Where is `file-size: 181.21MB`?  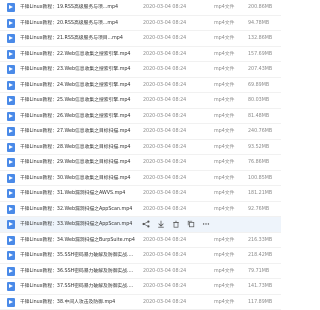 file-size: 181.21MB is located at coordinates (260, 193).